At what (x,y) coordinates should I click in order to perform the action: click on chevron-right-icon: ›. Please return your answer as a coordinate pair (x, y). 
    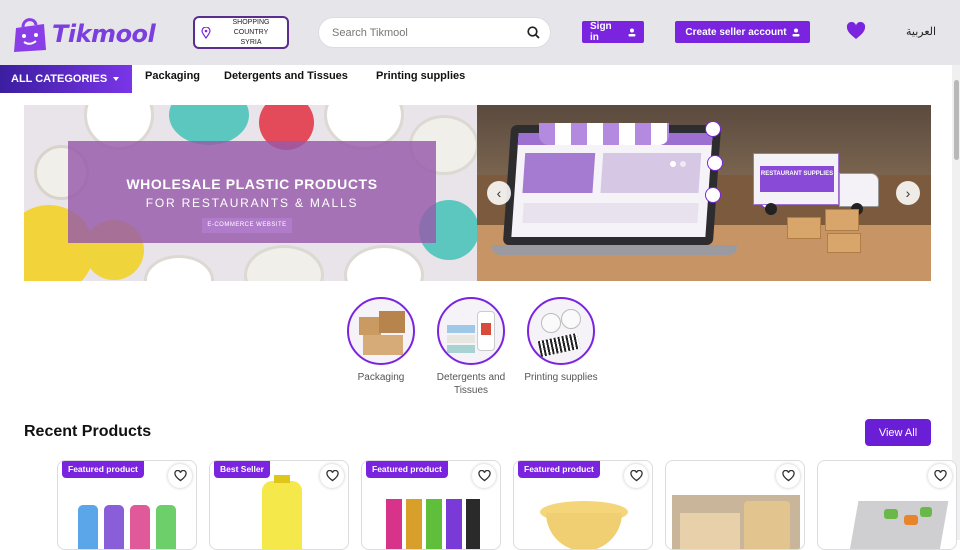
    Looking at the image, I should click on (908, 193).